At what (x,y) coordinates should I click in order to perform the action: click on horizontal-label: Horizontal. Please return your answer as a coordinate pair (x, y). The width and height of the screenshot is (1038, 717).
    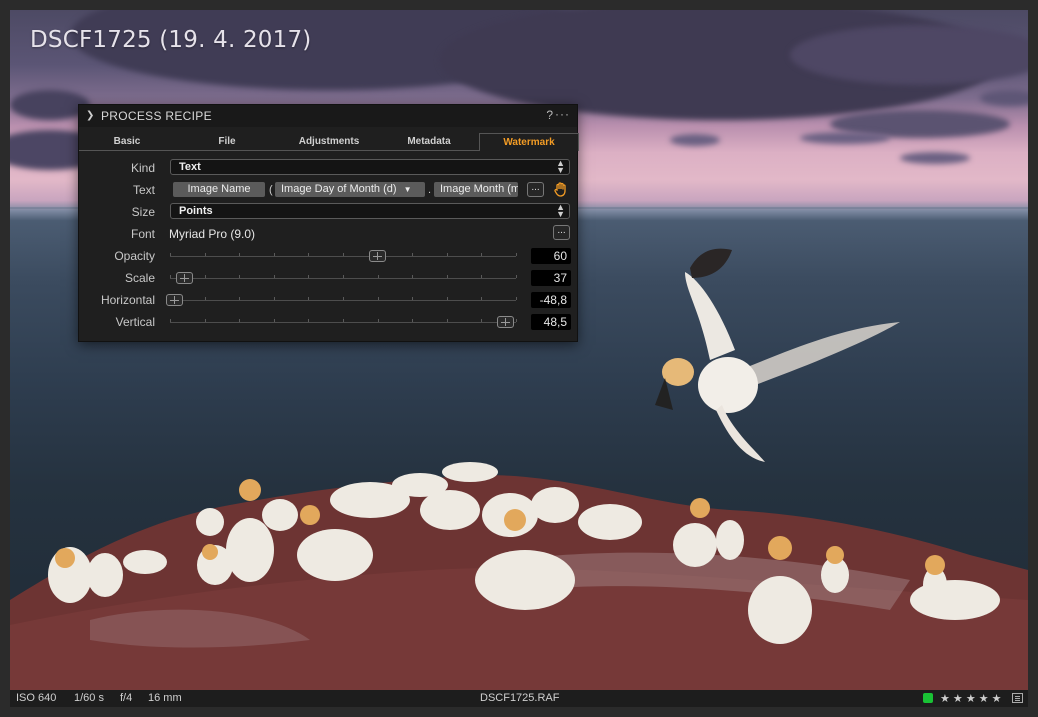
    Looking at the image, I should click on (127, 300).